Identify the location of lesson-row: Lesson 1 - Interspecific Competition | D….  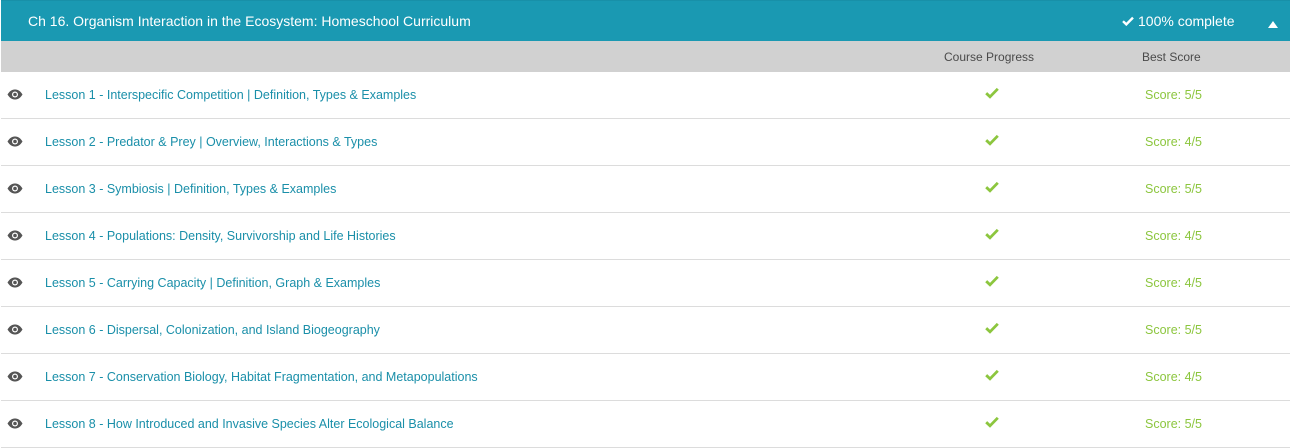
(645, 95).